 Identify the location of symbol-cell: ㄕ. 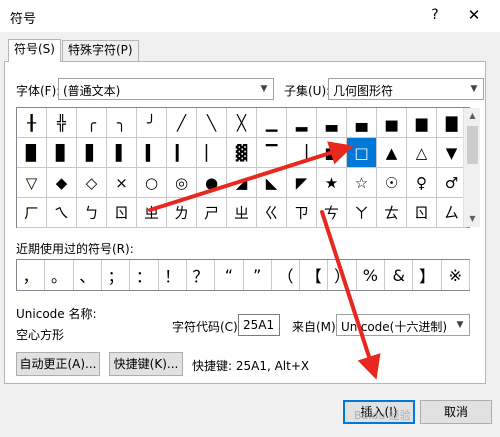
(212, 213).